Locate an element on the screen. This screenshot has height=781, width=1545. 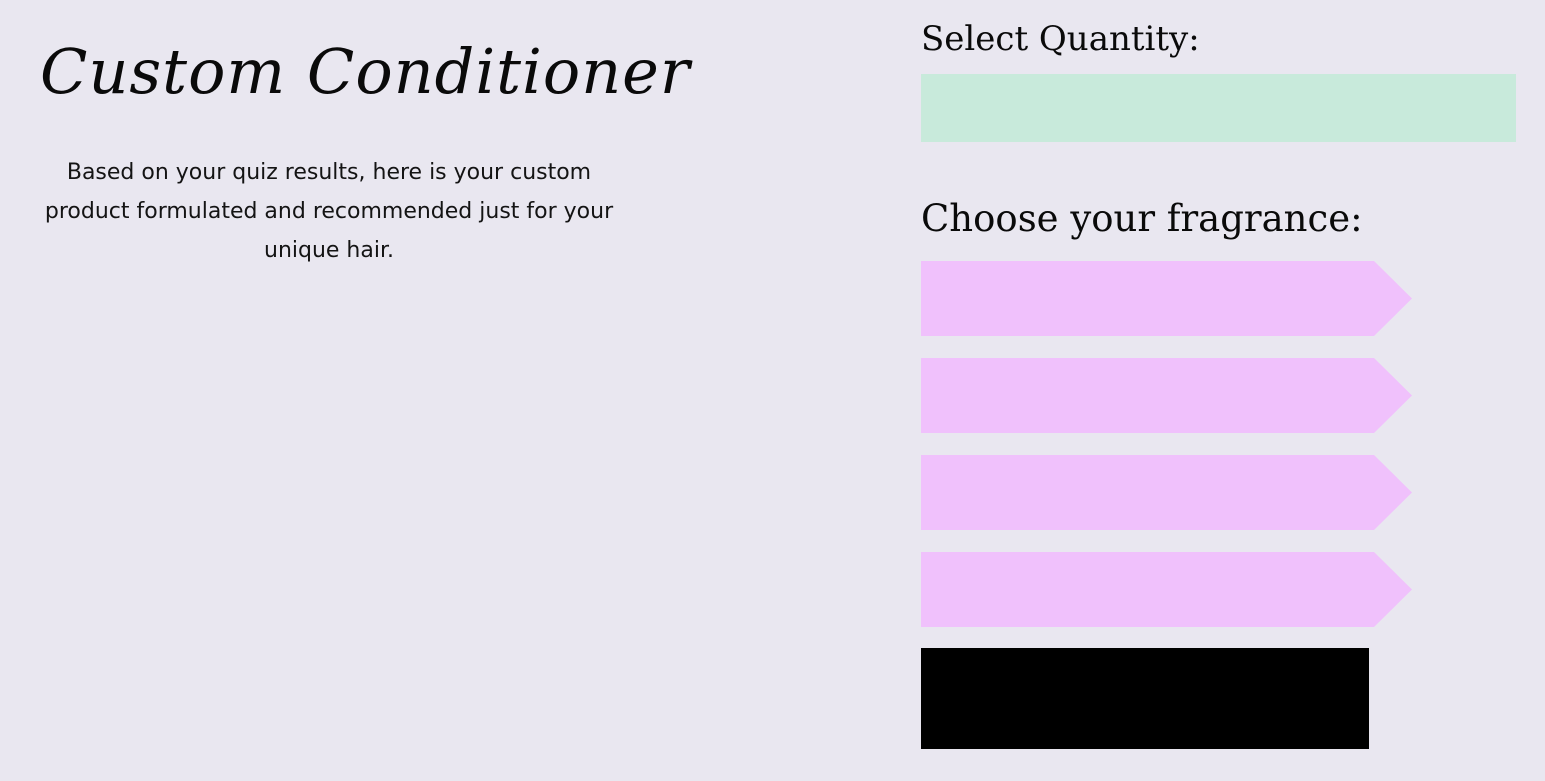
product-title: Custom Conditioner is located at coordinates (365, 71).